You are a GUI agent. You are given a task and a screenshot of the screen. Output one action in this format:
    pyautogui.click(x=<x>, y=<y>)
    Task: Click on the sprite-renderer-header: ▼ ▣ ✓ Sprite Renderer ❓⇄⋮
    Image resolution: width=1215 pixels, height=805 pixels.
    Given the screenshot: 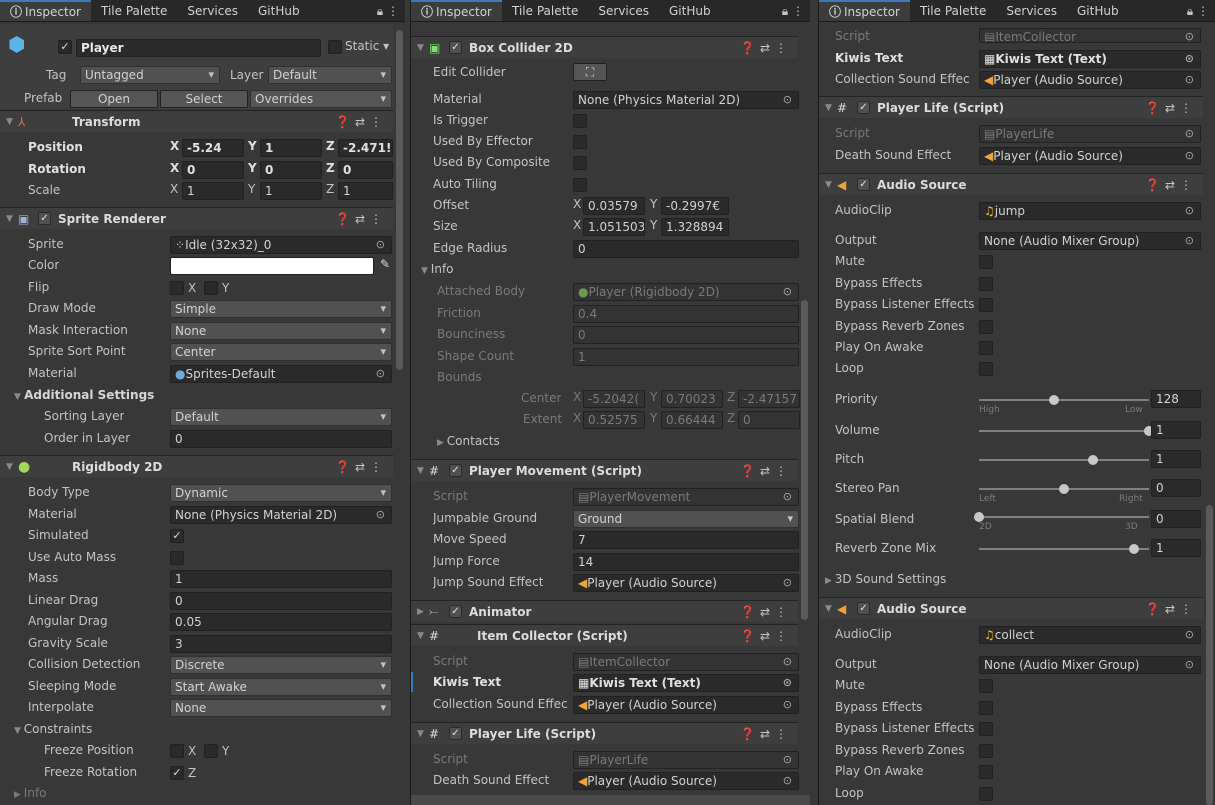 What is the action you would take?
    pyautogui.click(x=196, y=218)
    